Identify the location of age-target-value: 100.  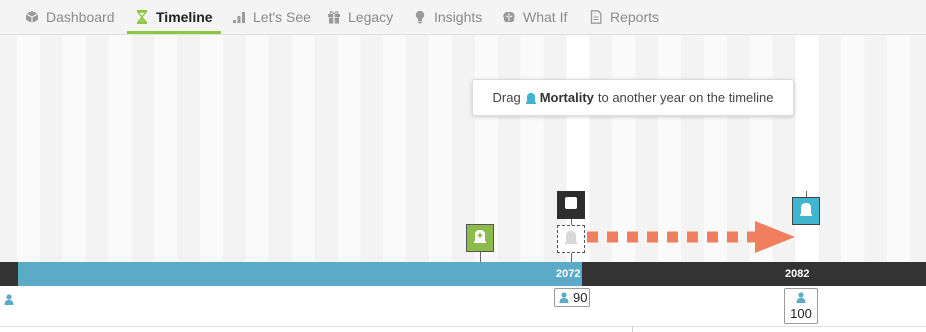
(801, 313).